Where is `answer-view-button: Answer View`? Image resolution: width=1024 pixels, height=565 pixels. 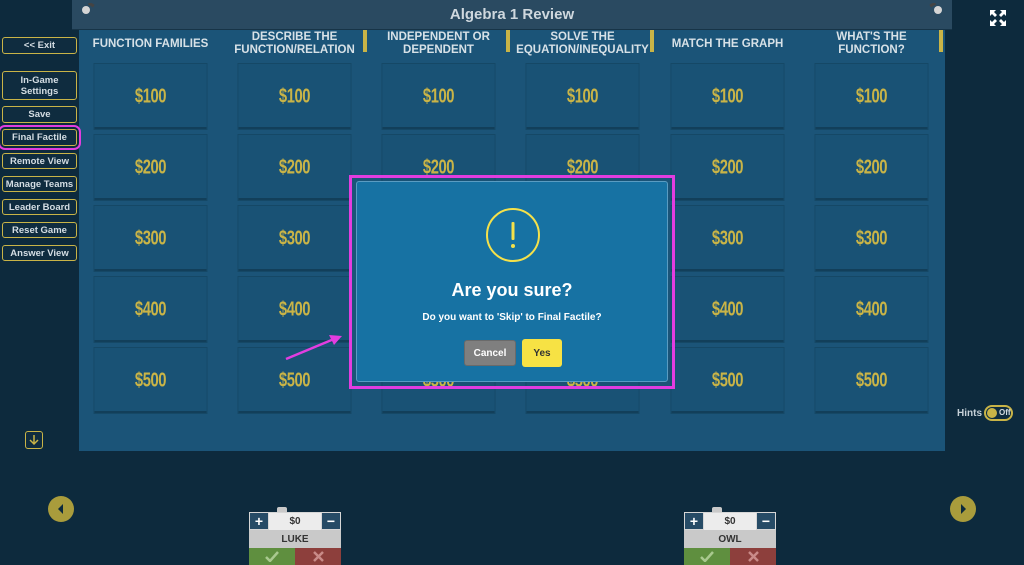
answer-view-button: Answer View is located at coordinates (39, 253).